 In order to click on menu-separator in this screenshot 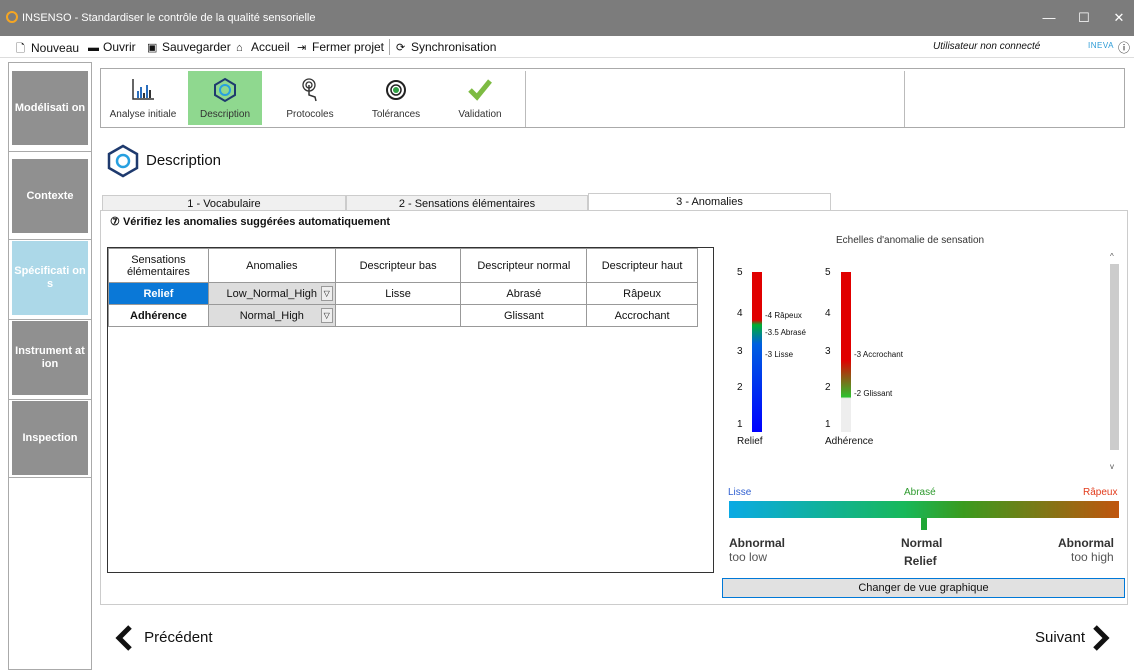, I will do `click(389, 47)`.